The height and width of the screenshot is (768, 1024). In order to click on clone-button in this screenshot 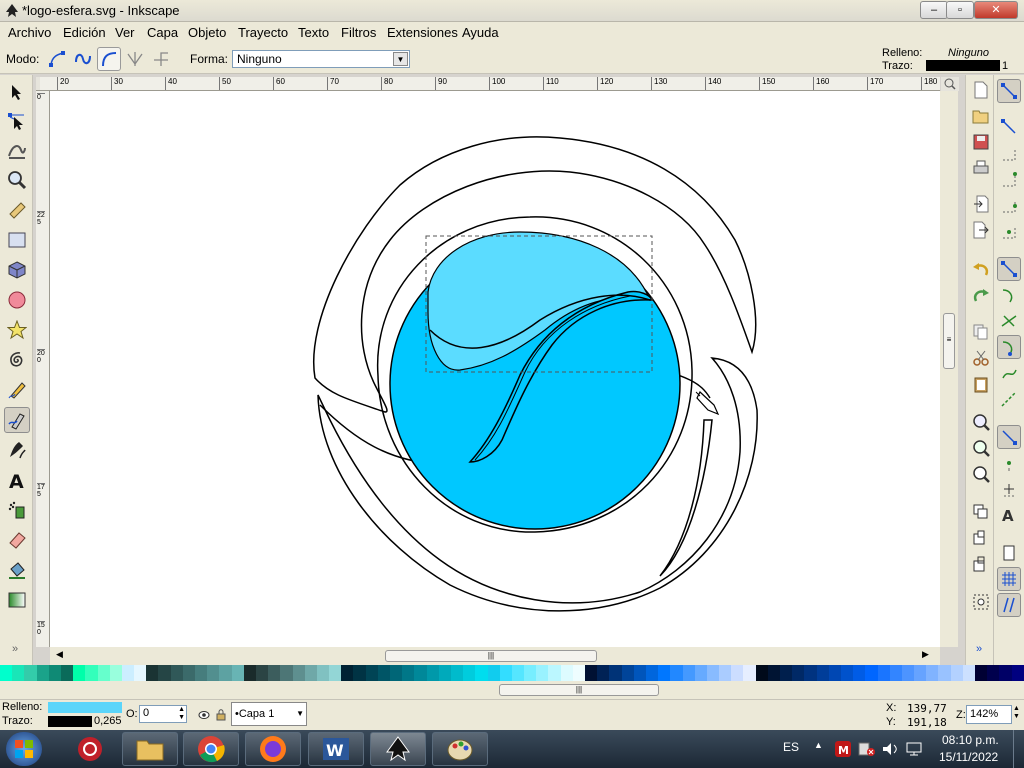, I will do `click(981, 538)`.